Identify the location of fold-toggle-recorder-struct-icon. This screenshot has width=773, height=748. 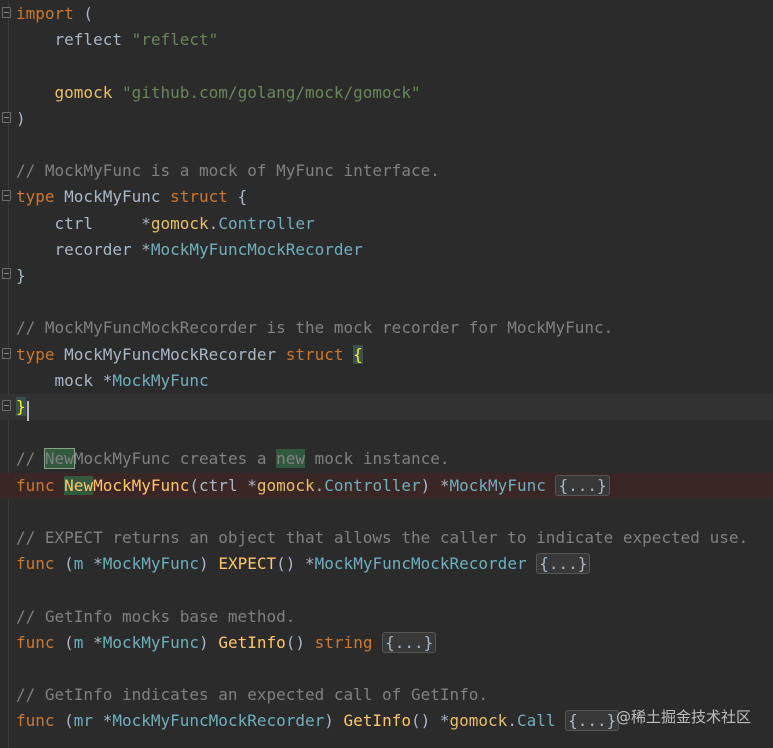
(6, 353).